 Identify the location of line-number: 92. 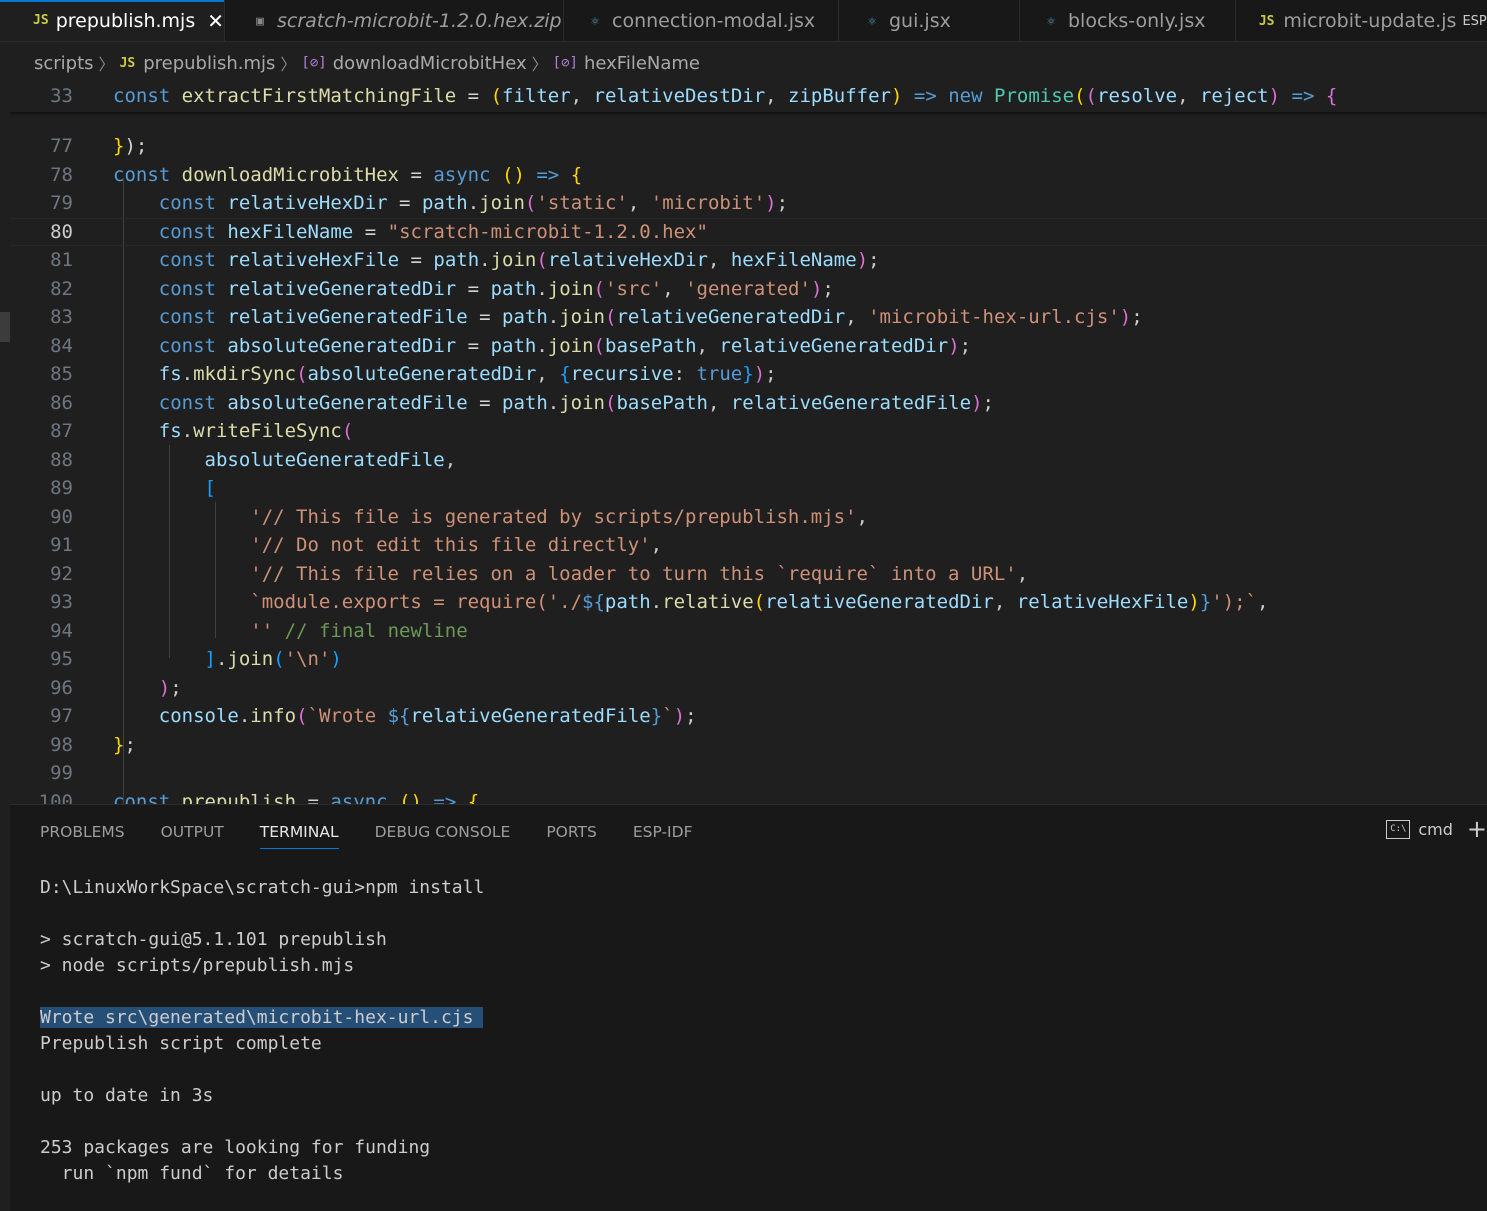
(61, 573).